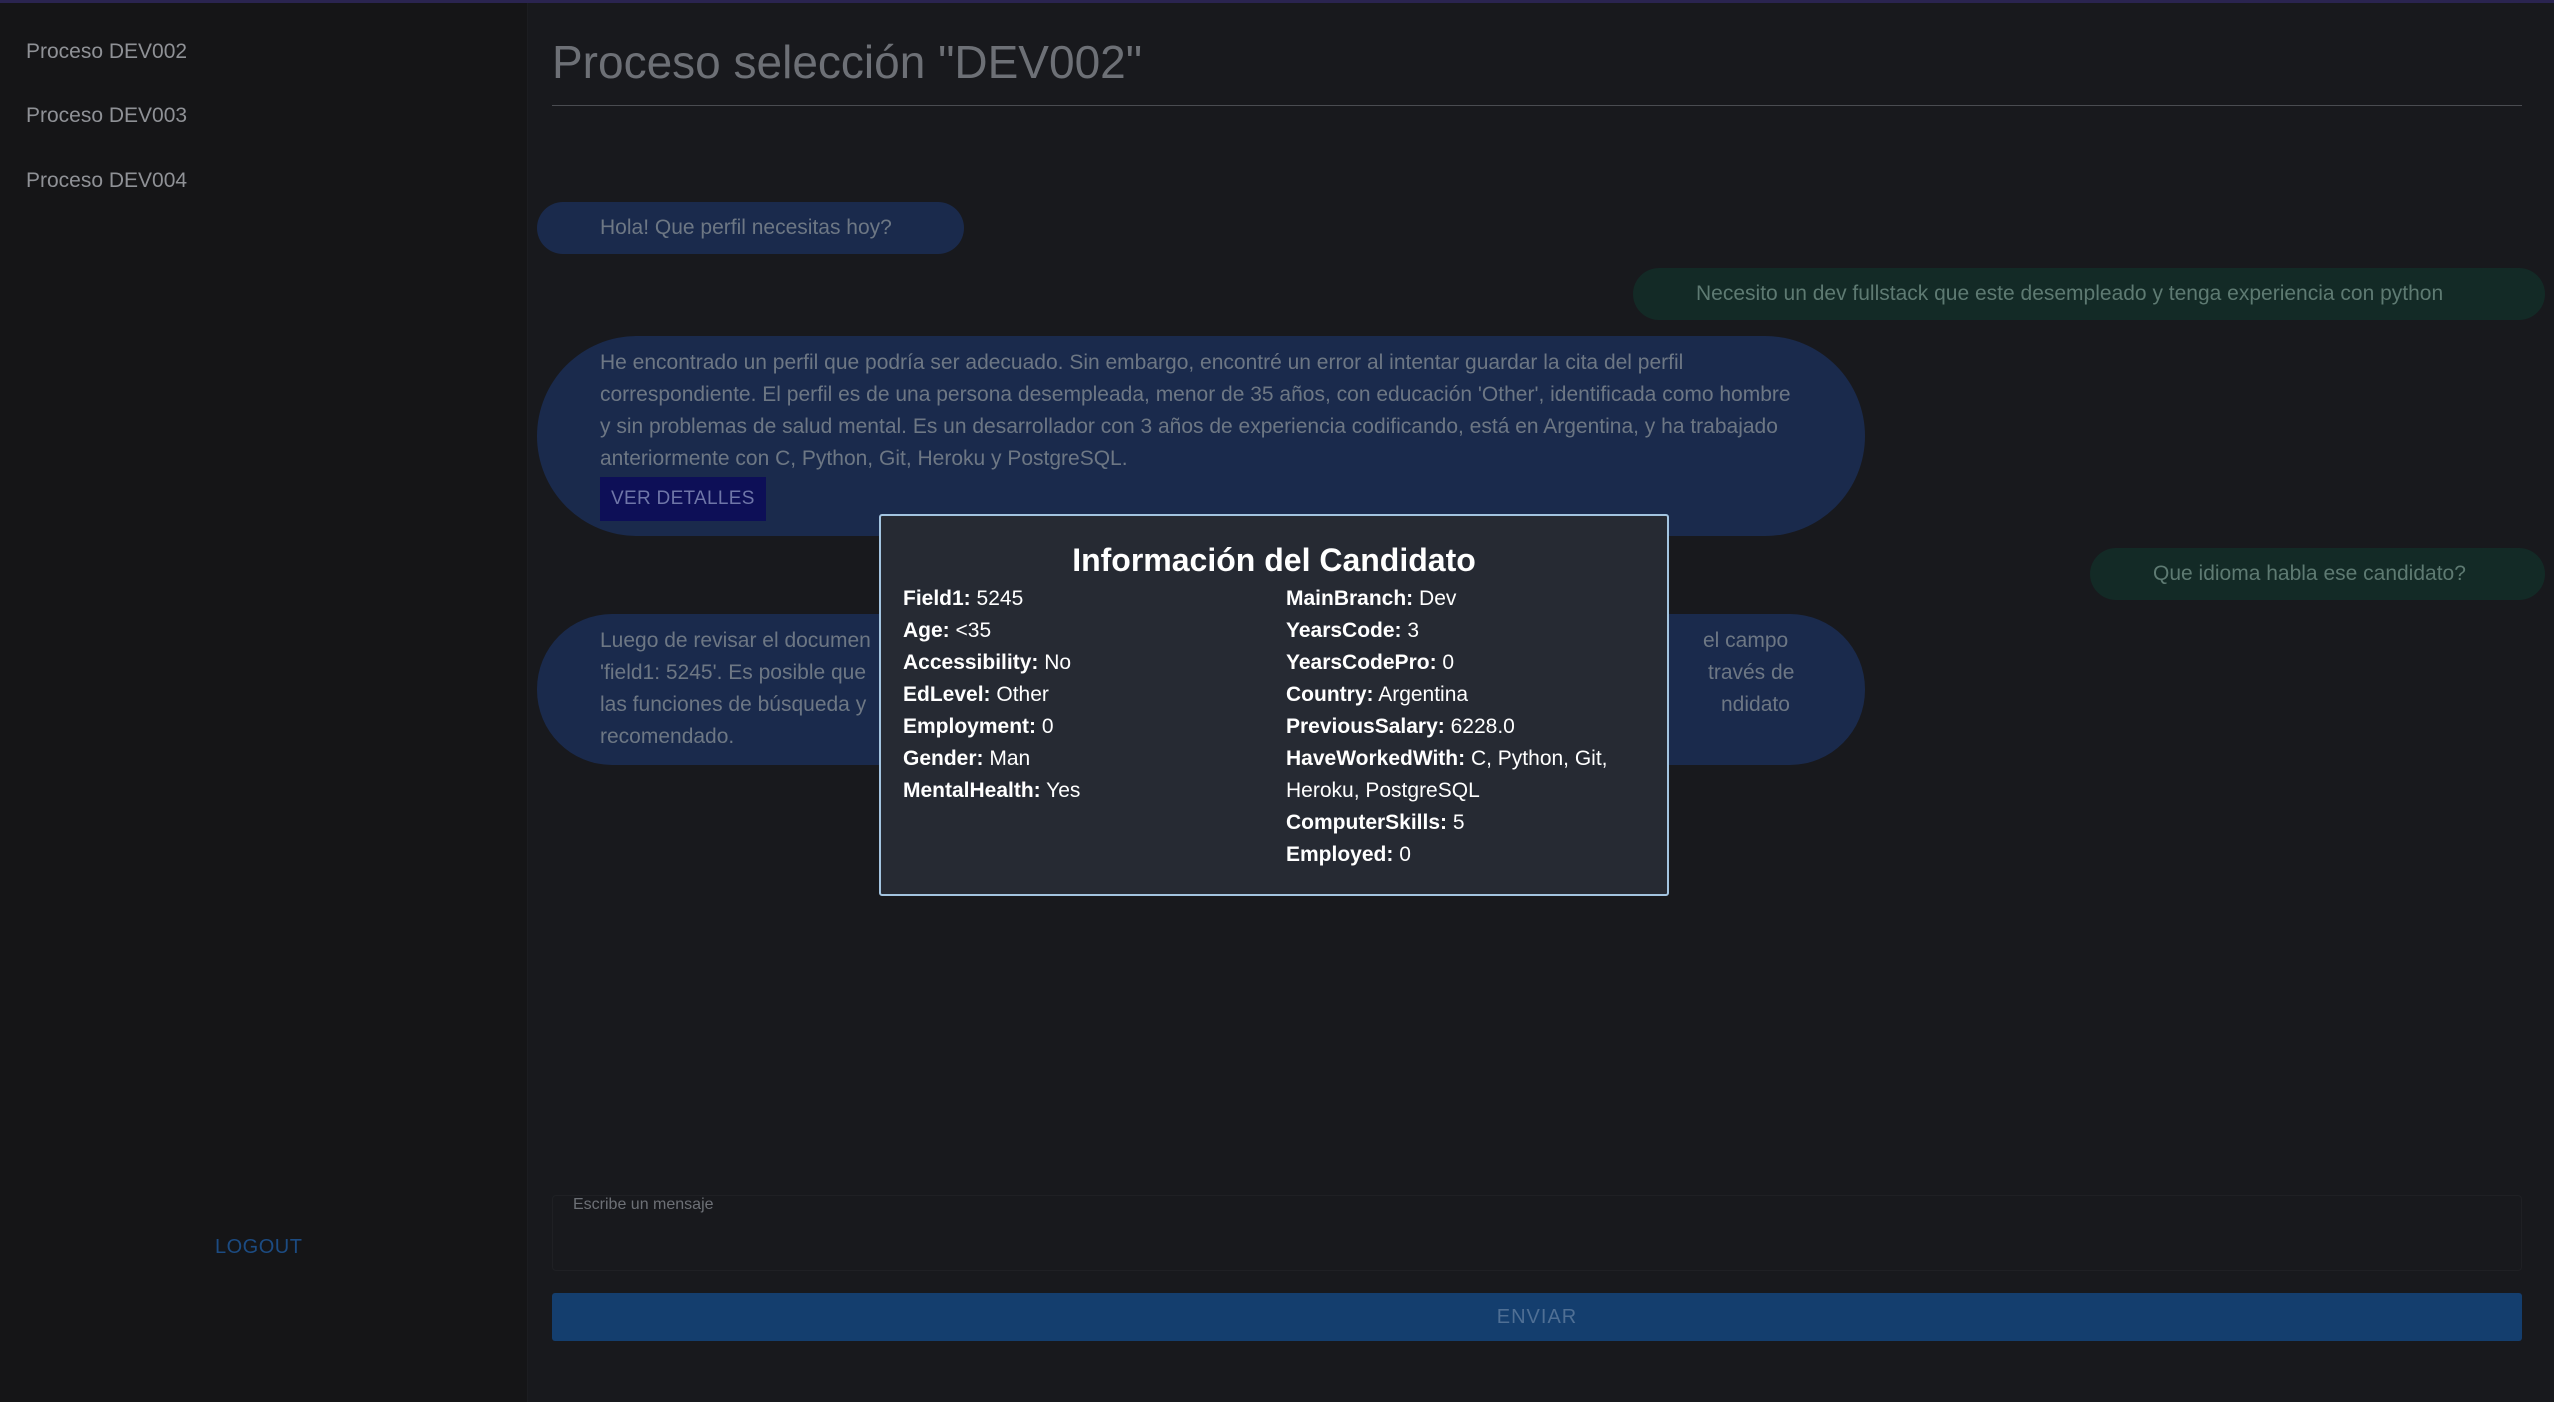  I want to click on field-row-accessibility: Accessibility: No, so click(1083, 663).